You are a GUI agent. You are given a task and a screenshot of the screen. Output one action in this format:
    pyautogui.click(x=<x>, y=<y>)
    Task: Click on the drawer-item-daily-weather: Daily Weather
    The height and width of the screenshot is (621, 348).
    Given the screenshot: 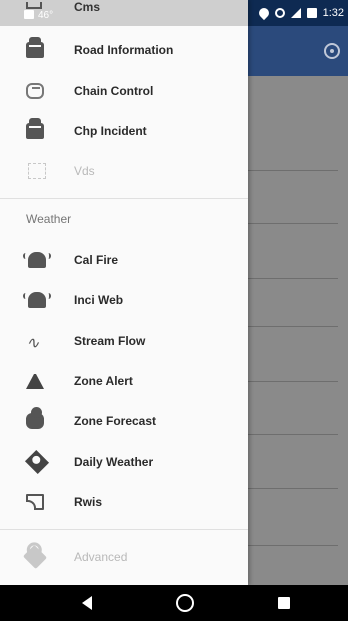 What is the action you would take?
    pyautogui.click(x=124, y=462)
    